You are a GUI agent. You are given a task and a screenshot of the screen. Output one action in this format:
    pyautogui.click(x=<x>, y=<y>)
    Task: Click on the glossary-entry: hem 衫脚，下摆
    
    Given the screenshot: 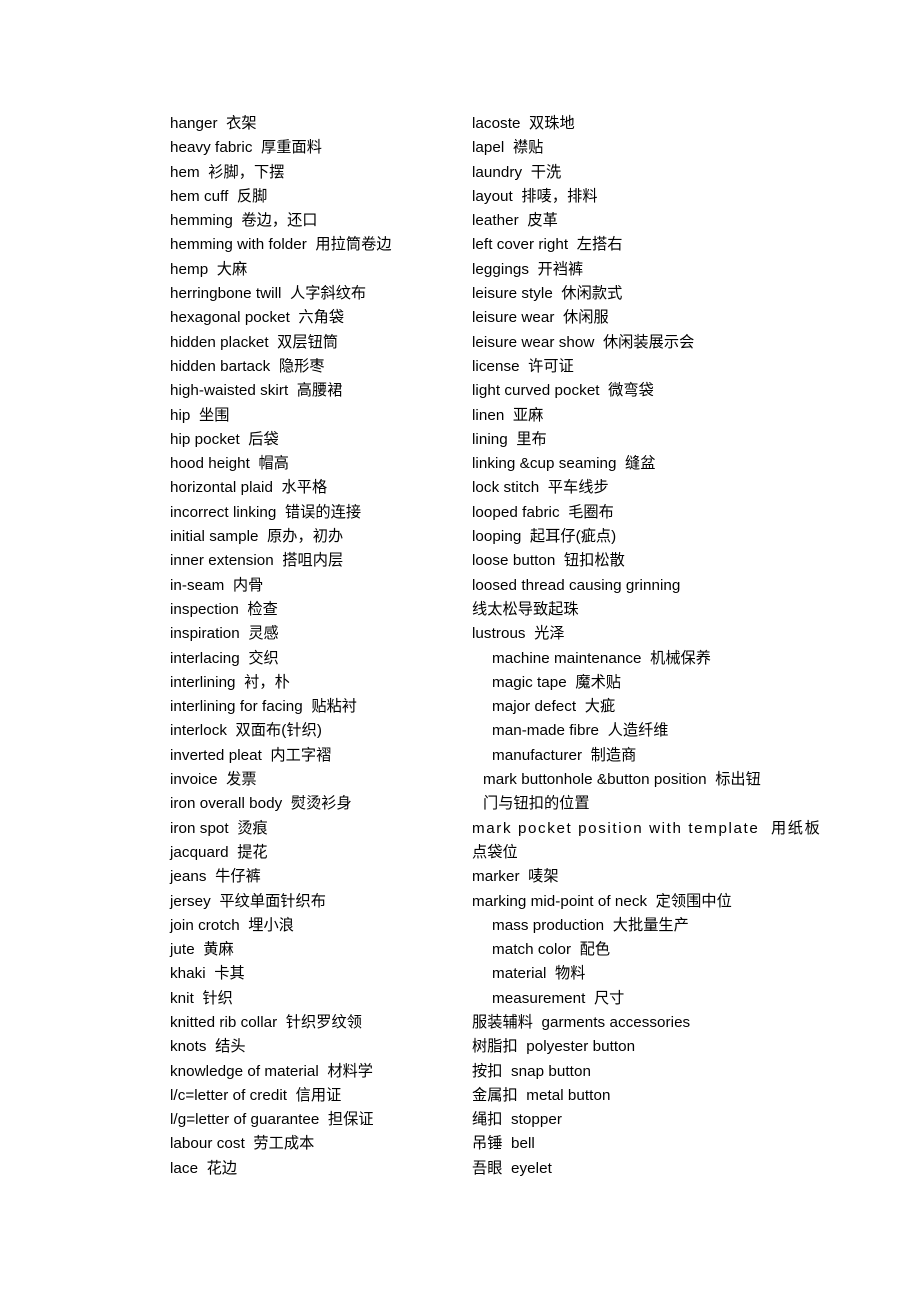 What is the action you would take?
    pyautogui.click(x=227, y=172)
    